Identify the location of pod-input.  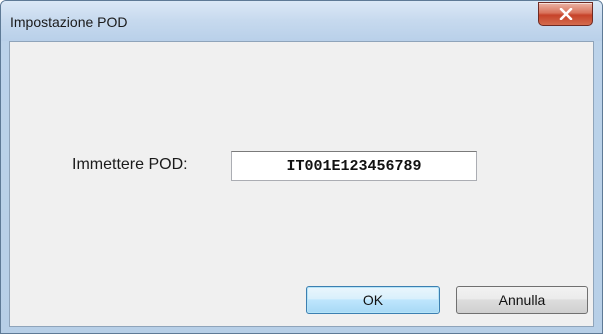
(354, 166).